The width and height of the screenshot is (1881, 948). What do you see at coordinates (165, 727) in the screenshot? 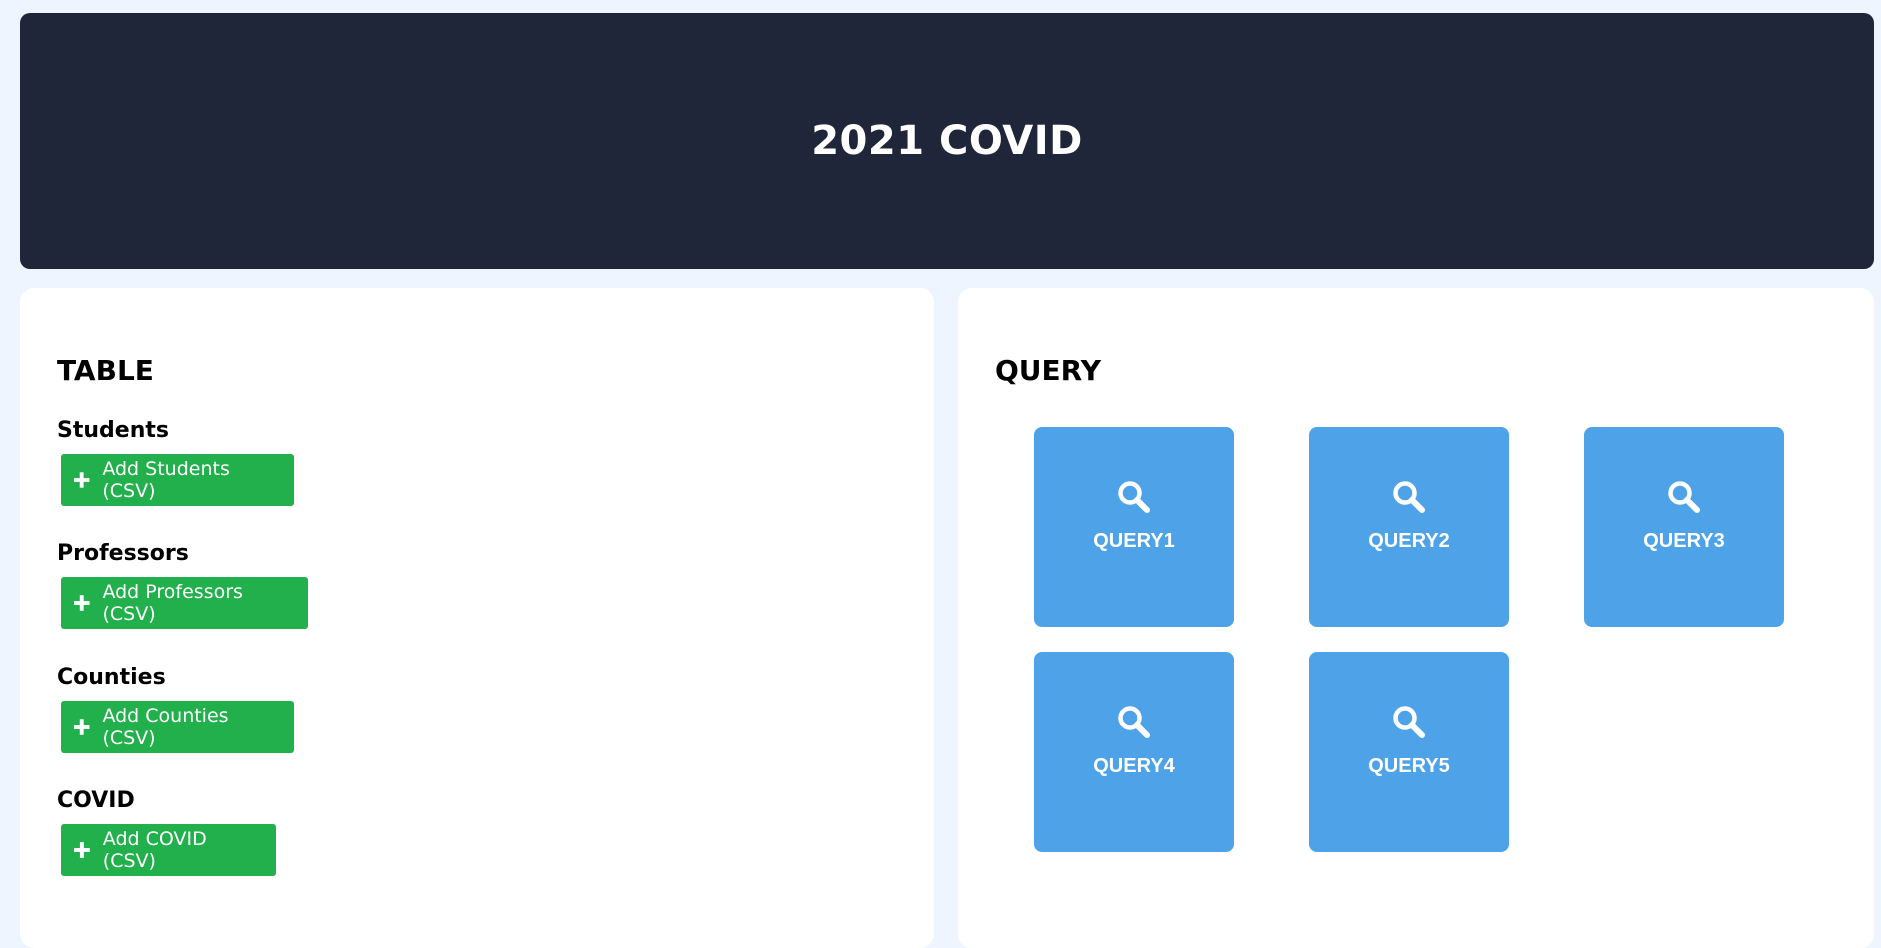
I see `add-counties-button-label: Add Counties (CSV)` at bounding box center [165, 727].